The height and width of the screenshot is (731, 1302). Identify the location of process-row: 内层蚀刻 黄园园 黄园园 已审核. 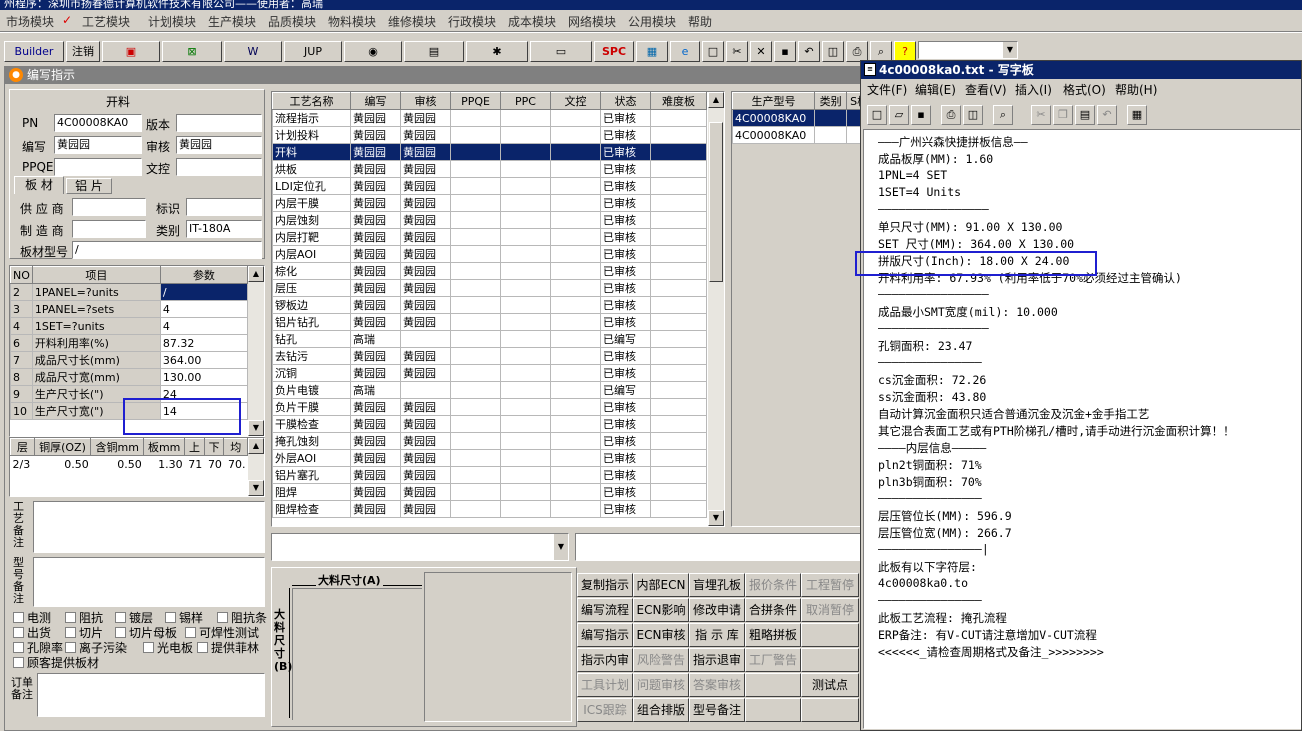
(489, 220).